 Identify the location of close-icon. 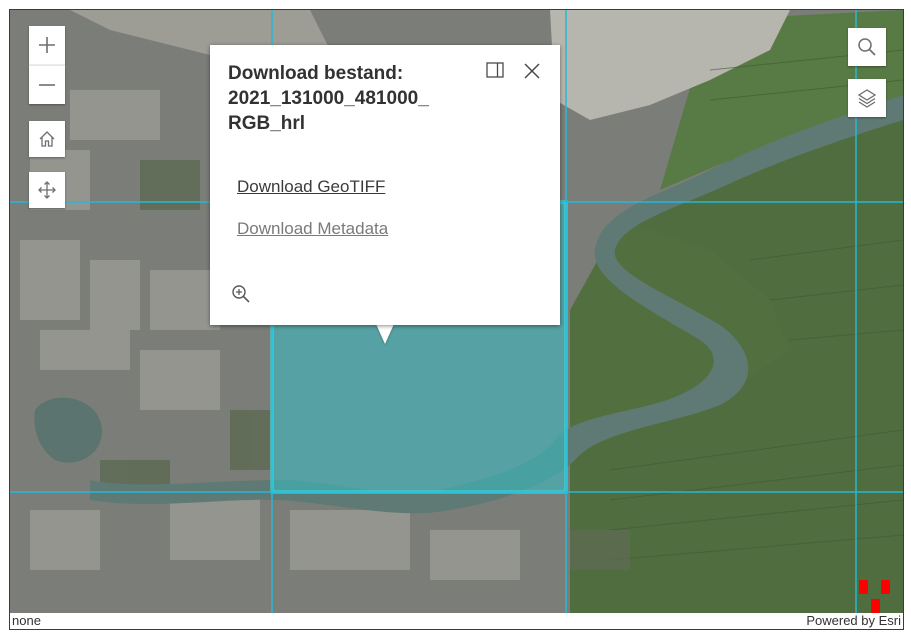
(532, 71).